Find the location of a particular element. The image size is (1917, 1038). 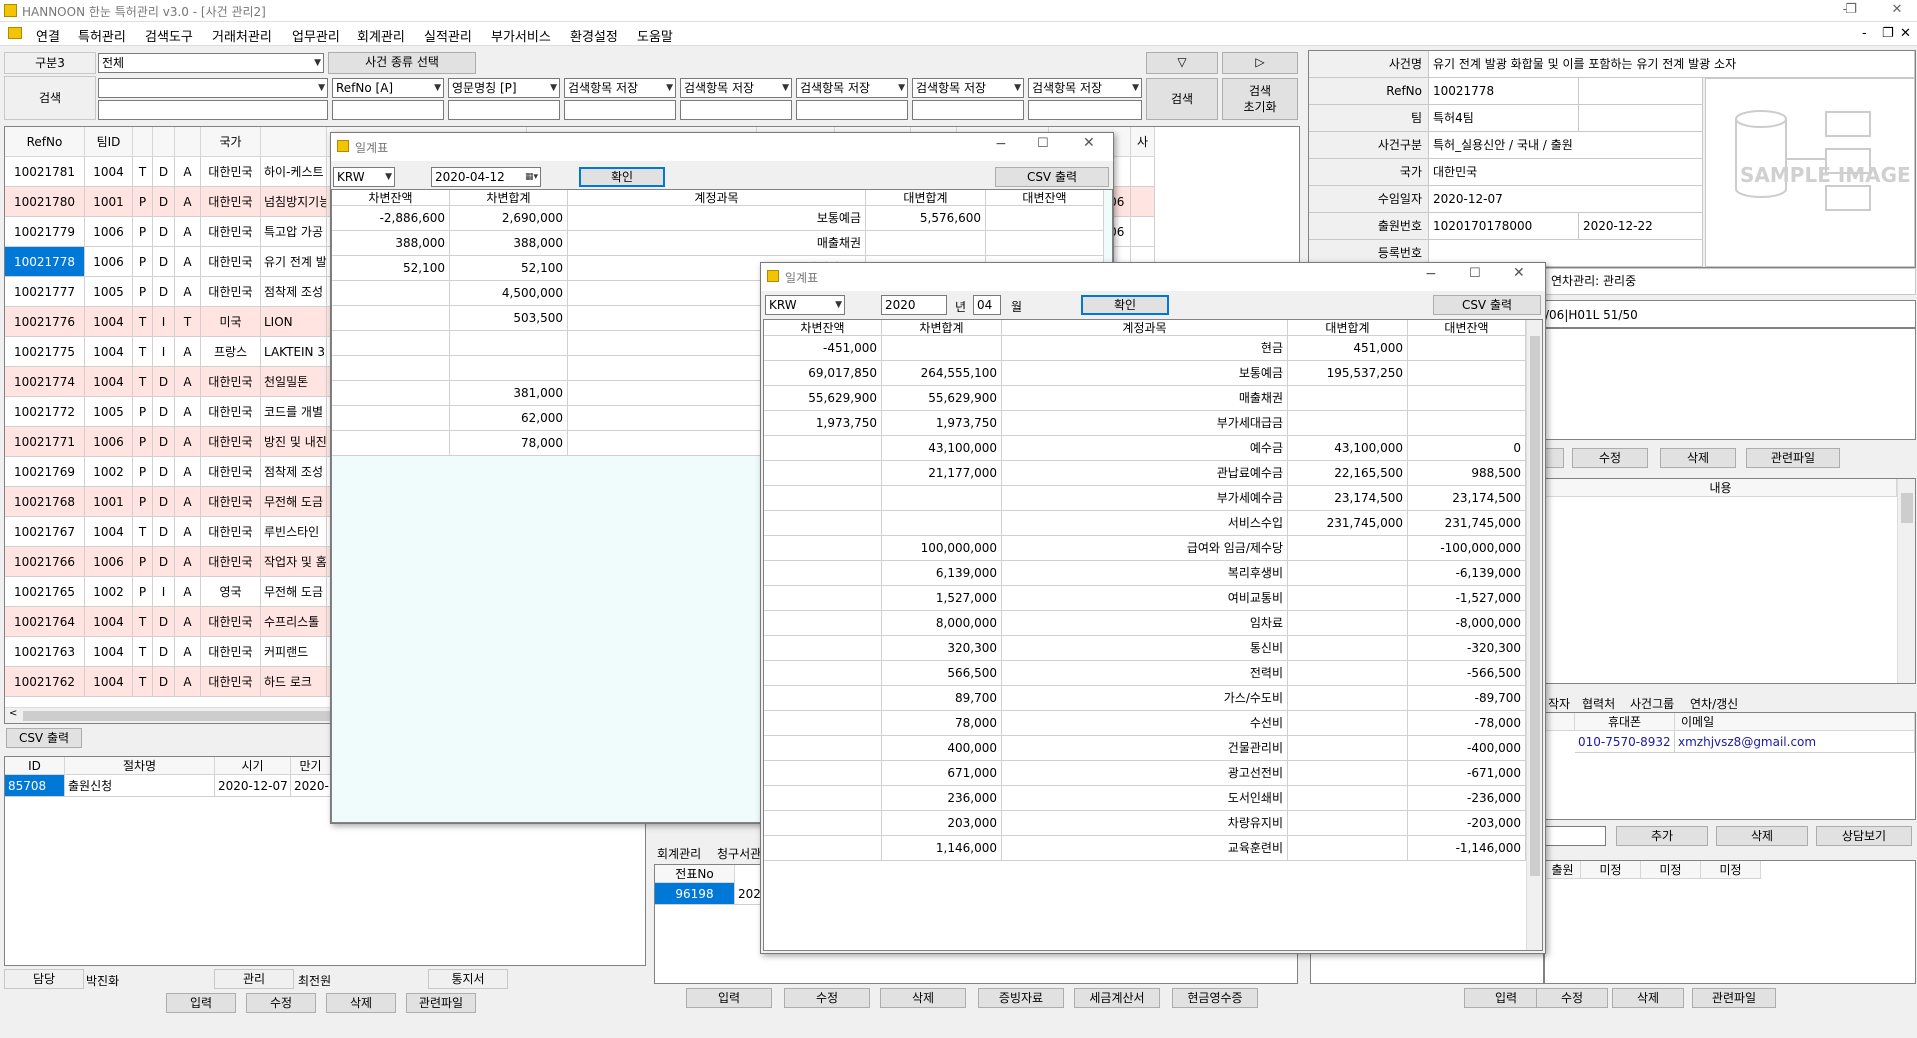

dialog2-cell-credit-balance: 23,174,500 is located at coordinates (1467, 498).